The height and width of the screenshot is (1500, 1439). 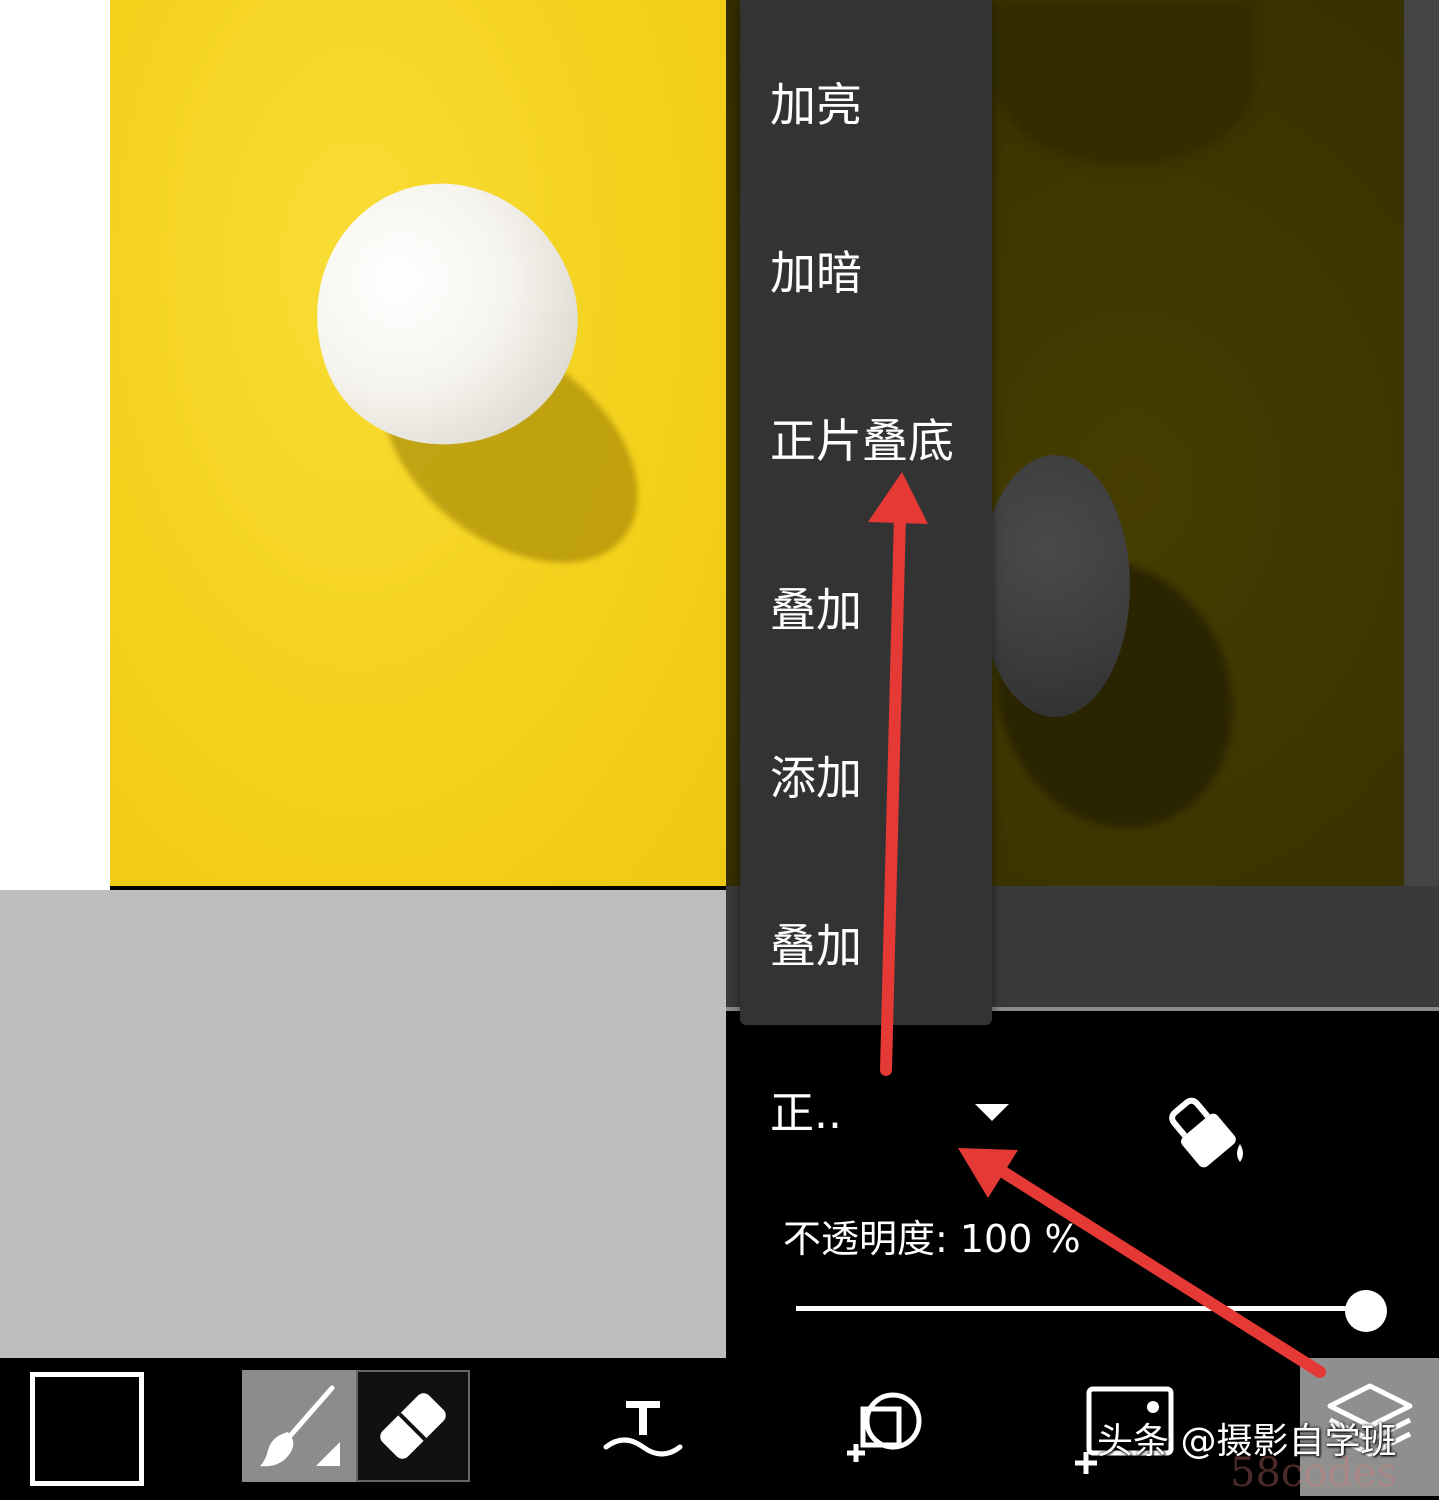 I want to click on add-shape-icon, so click(x=886, y=1427).